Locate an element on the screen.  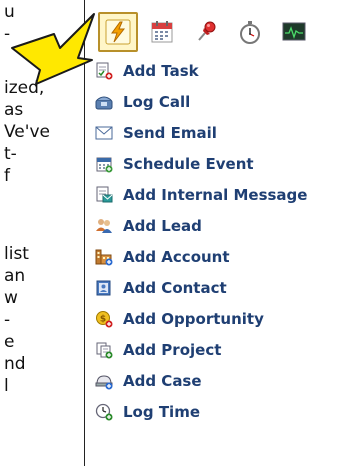
article-line: an is located at coordinates (15, 276).